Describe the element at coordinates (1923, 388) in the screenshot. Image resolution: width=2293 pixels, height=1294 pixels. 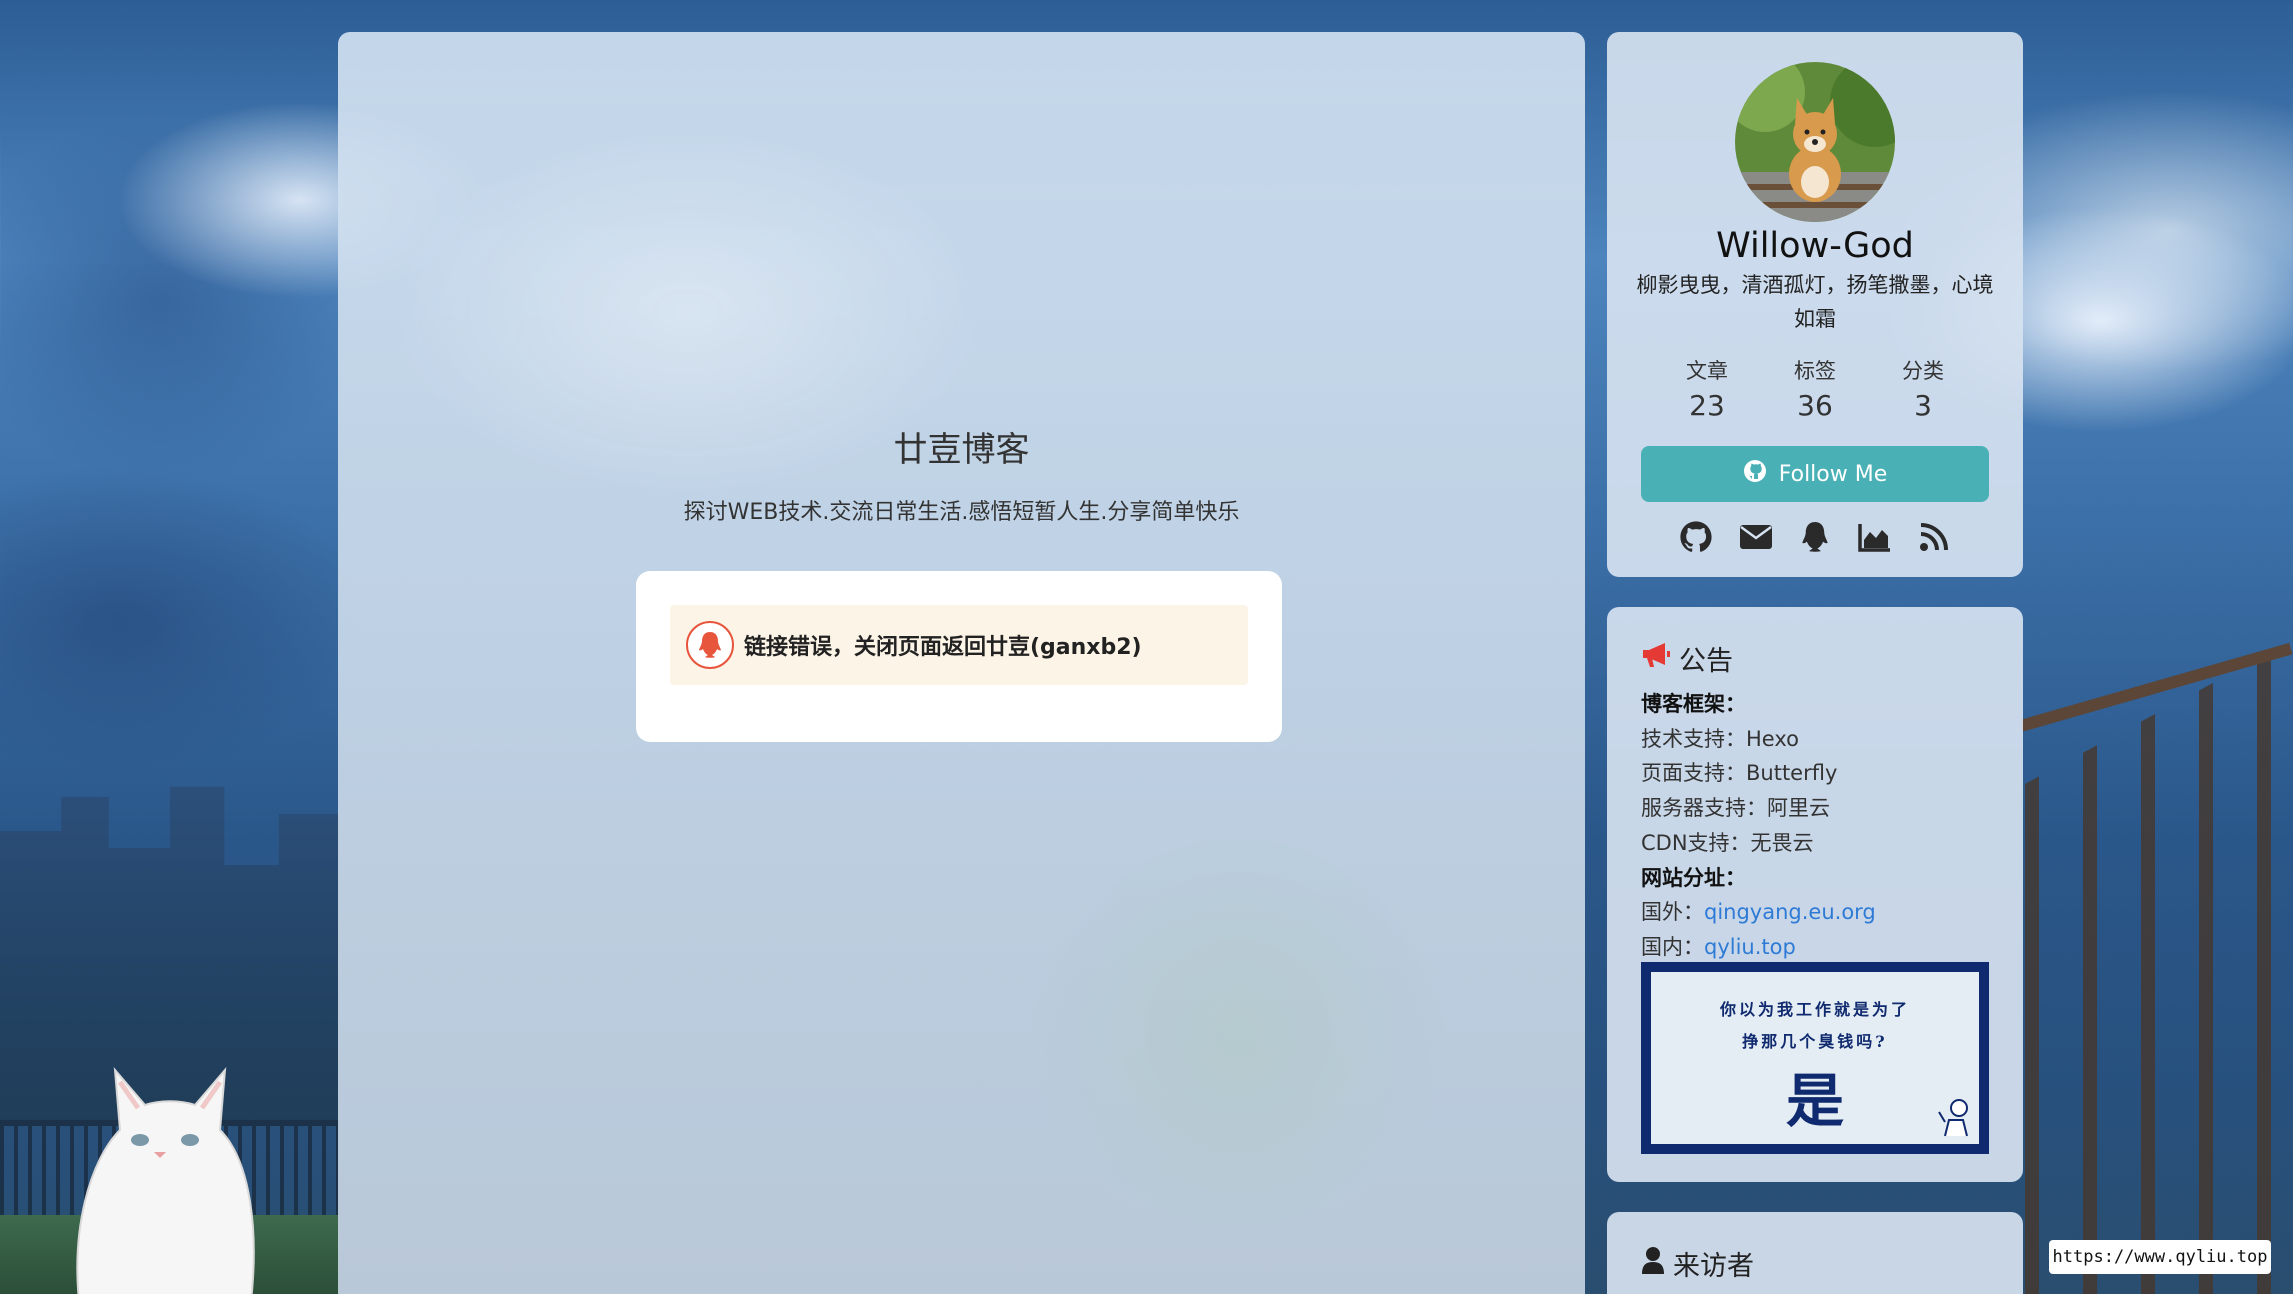
I see `stat-categories: 分类 3` at that location.